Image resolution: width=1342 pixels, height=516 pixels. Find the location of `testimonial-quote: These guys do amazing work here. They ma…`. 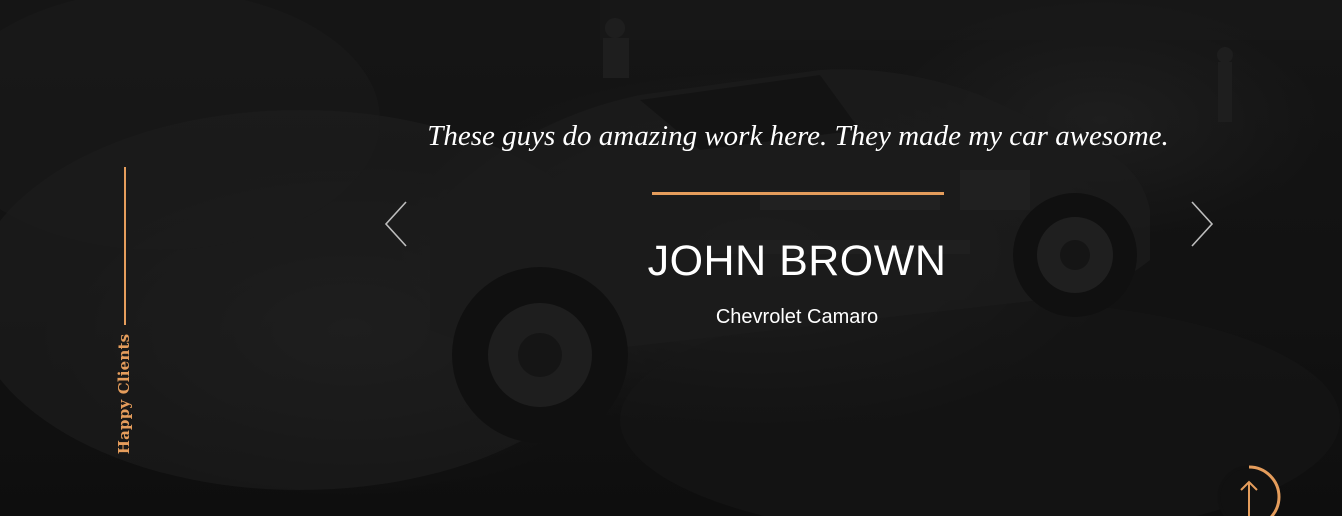

testimonial-quote: These guys do amazing work here. They ma… is located at coordinates (798, 136).